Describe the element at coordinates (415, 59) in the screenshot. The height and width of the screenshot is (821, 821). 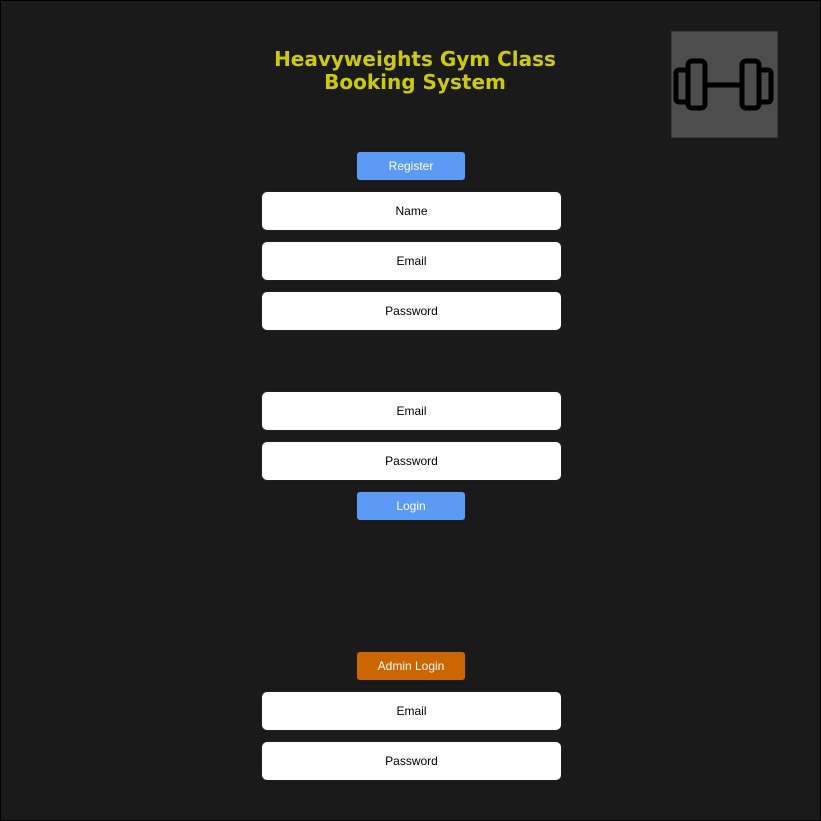
I see `page-title-line-1: Heavyweights Gym Class` at that location.